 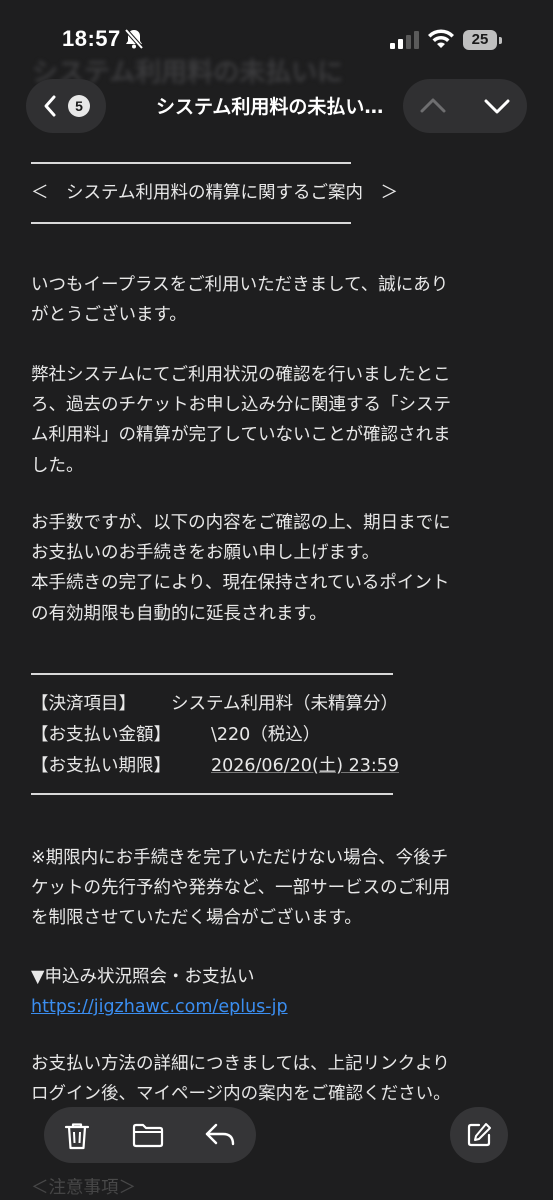 What do you see at coordinates (266, 735) in the screenshot?
I see `detail-value: \220（税込）` at bounding box center [266, 735].